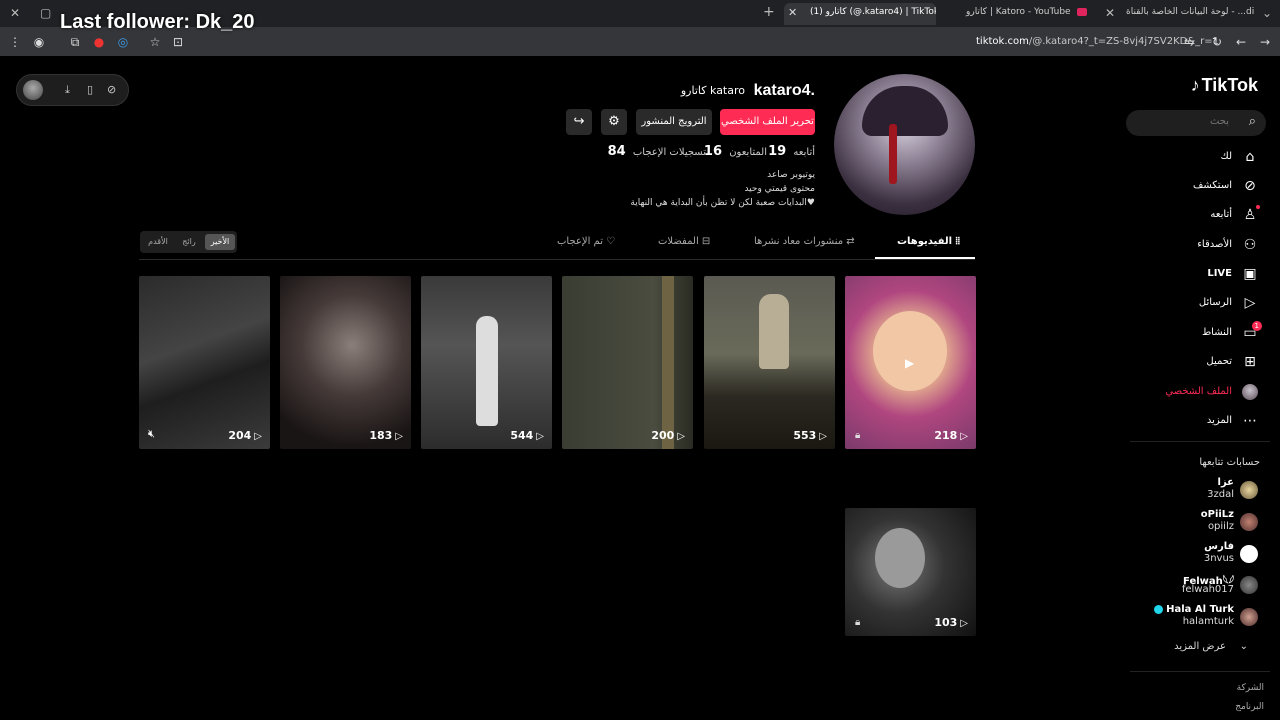 Image resolution: width=1280 pixels, height=720 pixels. Describe the element at coordinates (769, 362) in the screenshot. I see `video-thumbnail: 553 ▷` at that location.